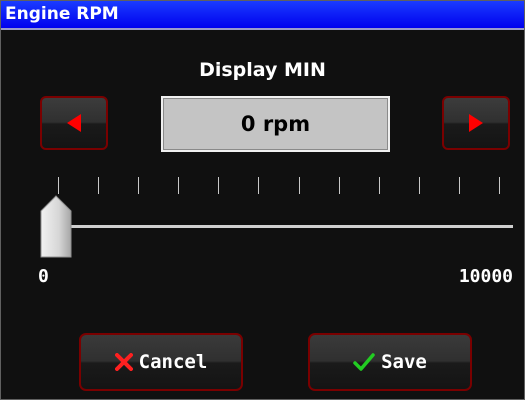  I want to click on checkmark-icon, so click(364, 362).